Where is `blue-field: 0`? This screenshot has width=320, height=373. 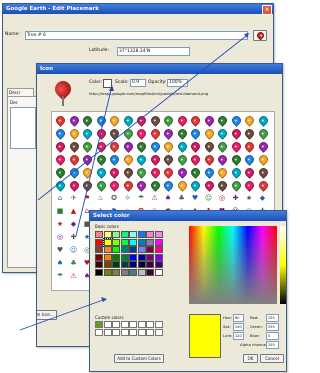 blue-field: 0 is located at coordinates (272, 336).